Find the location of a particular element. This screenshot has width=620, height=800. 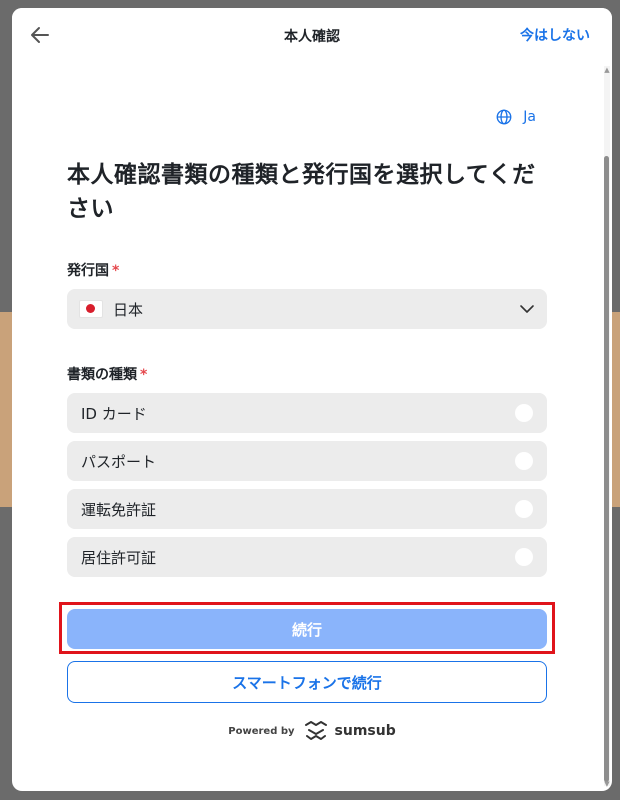

sumsub-logo: sumsub is located at coordinates (349, 731).